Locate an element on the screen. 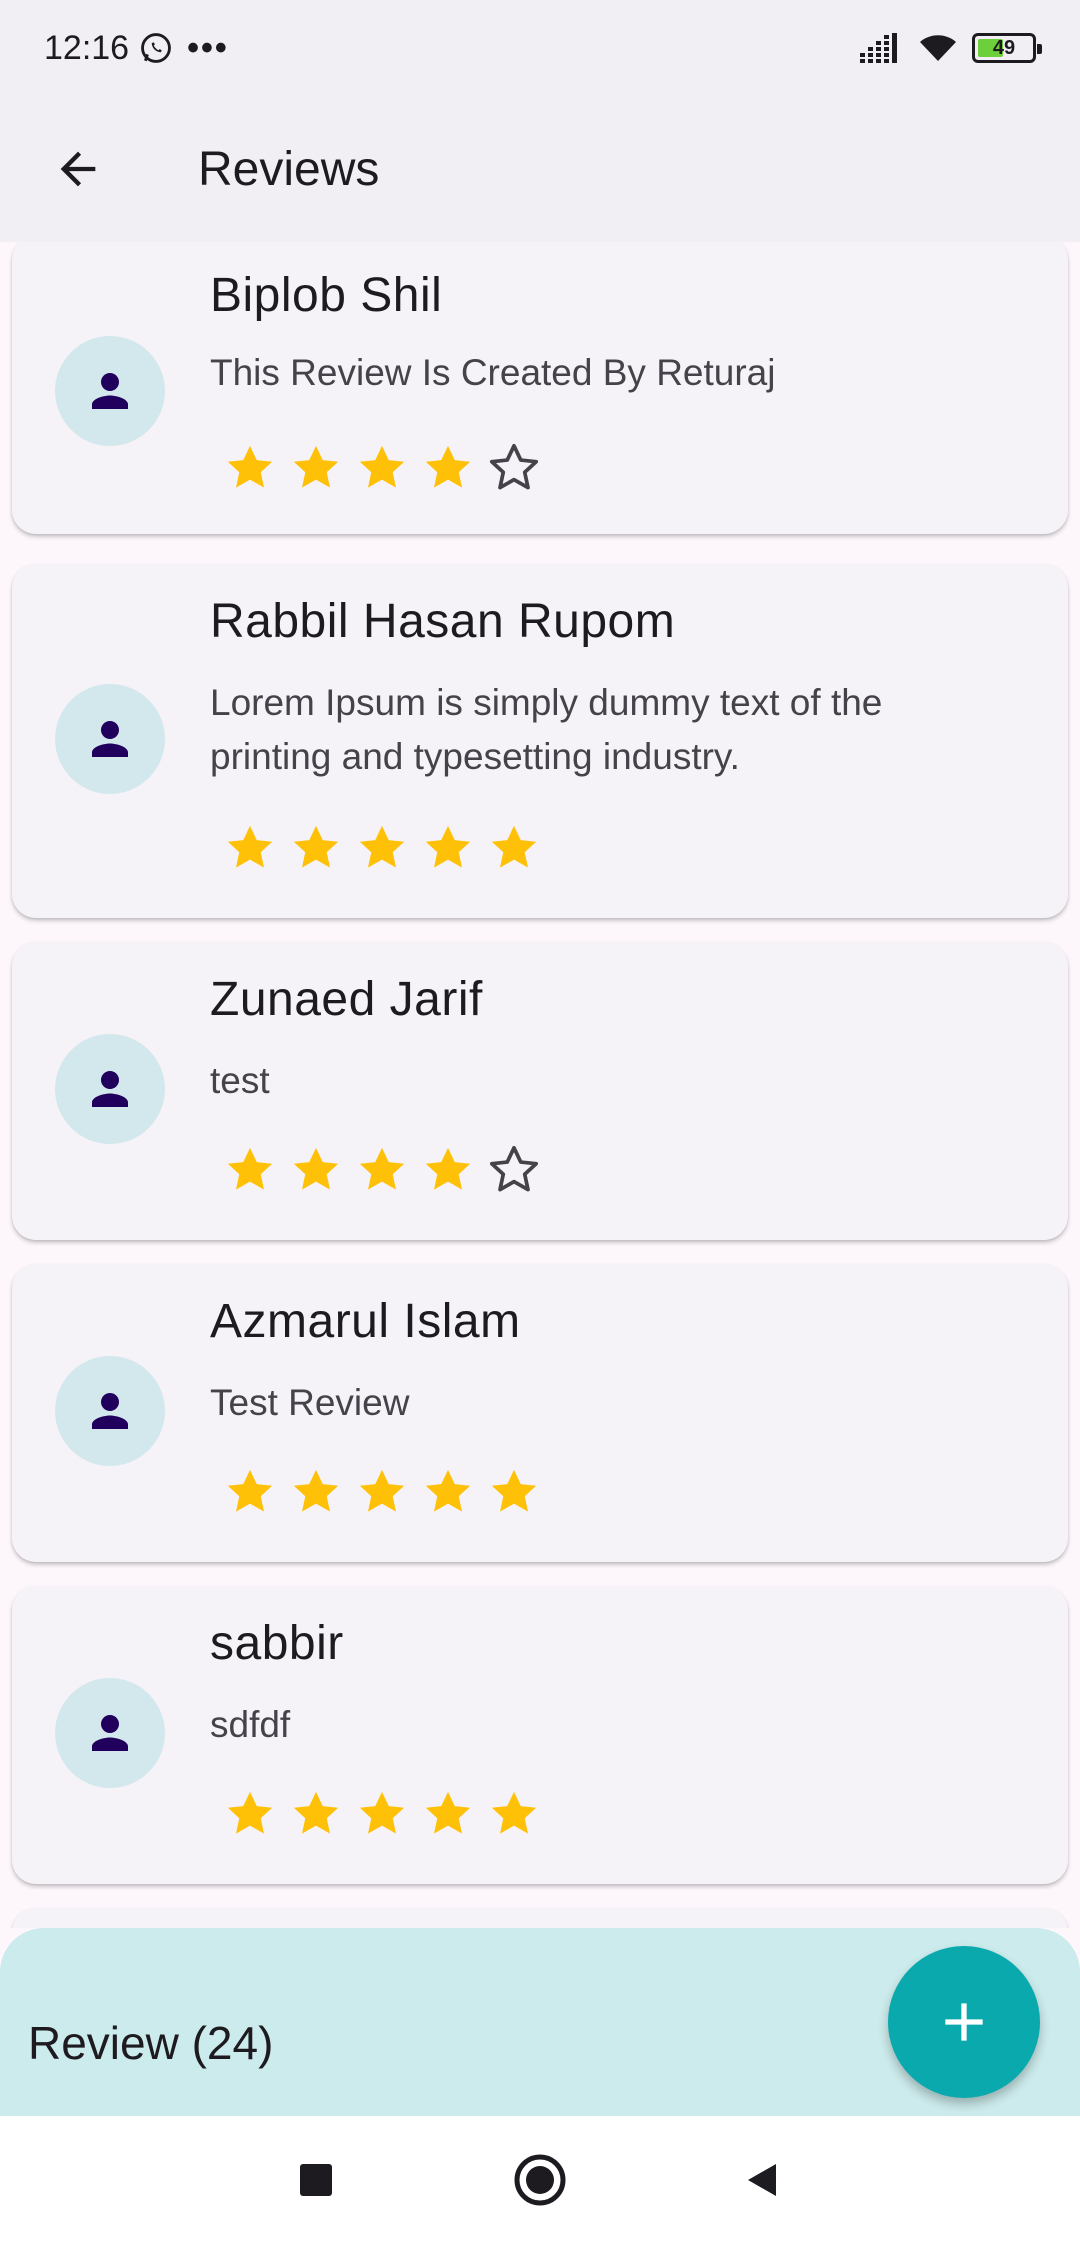 The image size is (1080, 2246). wifi-icon is located at coordinates (938, 48).